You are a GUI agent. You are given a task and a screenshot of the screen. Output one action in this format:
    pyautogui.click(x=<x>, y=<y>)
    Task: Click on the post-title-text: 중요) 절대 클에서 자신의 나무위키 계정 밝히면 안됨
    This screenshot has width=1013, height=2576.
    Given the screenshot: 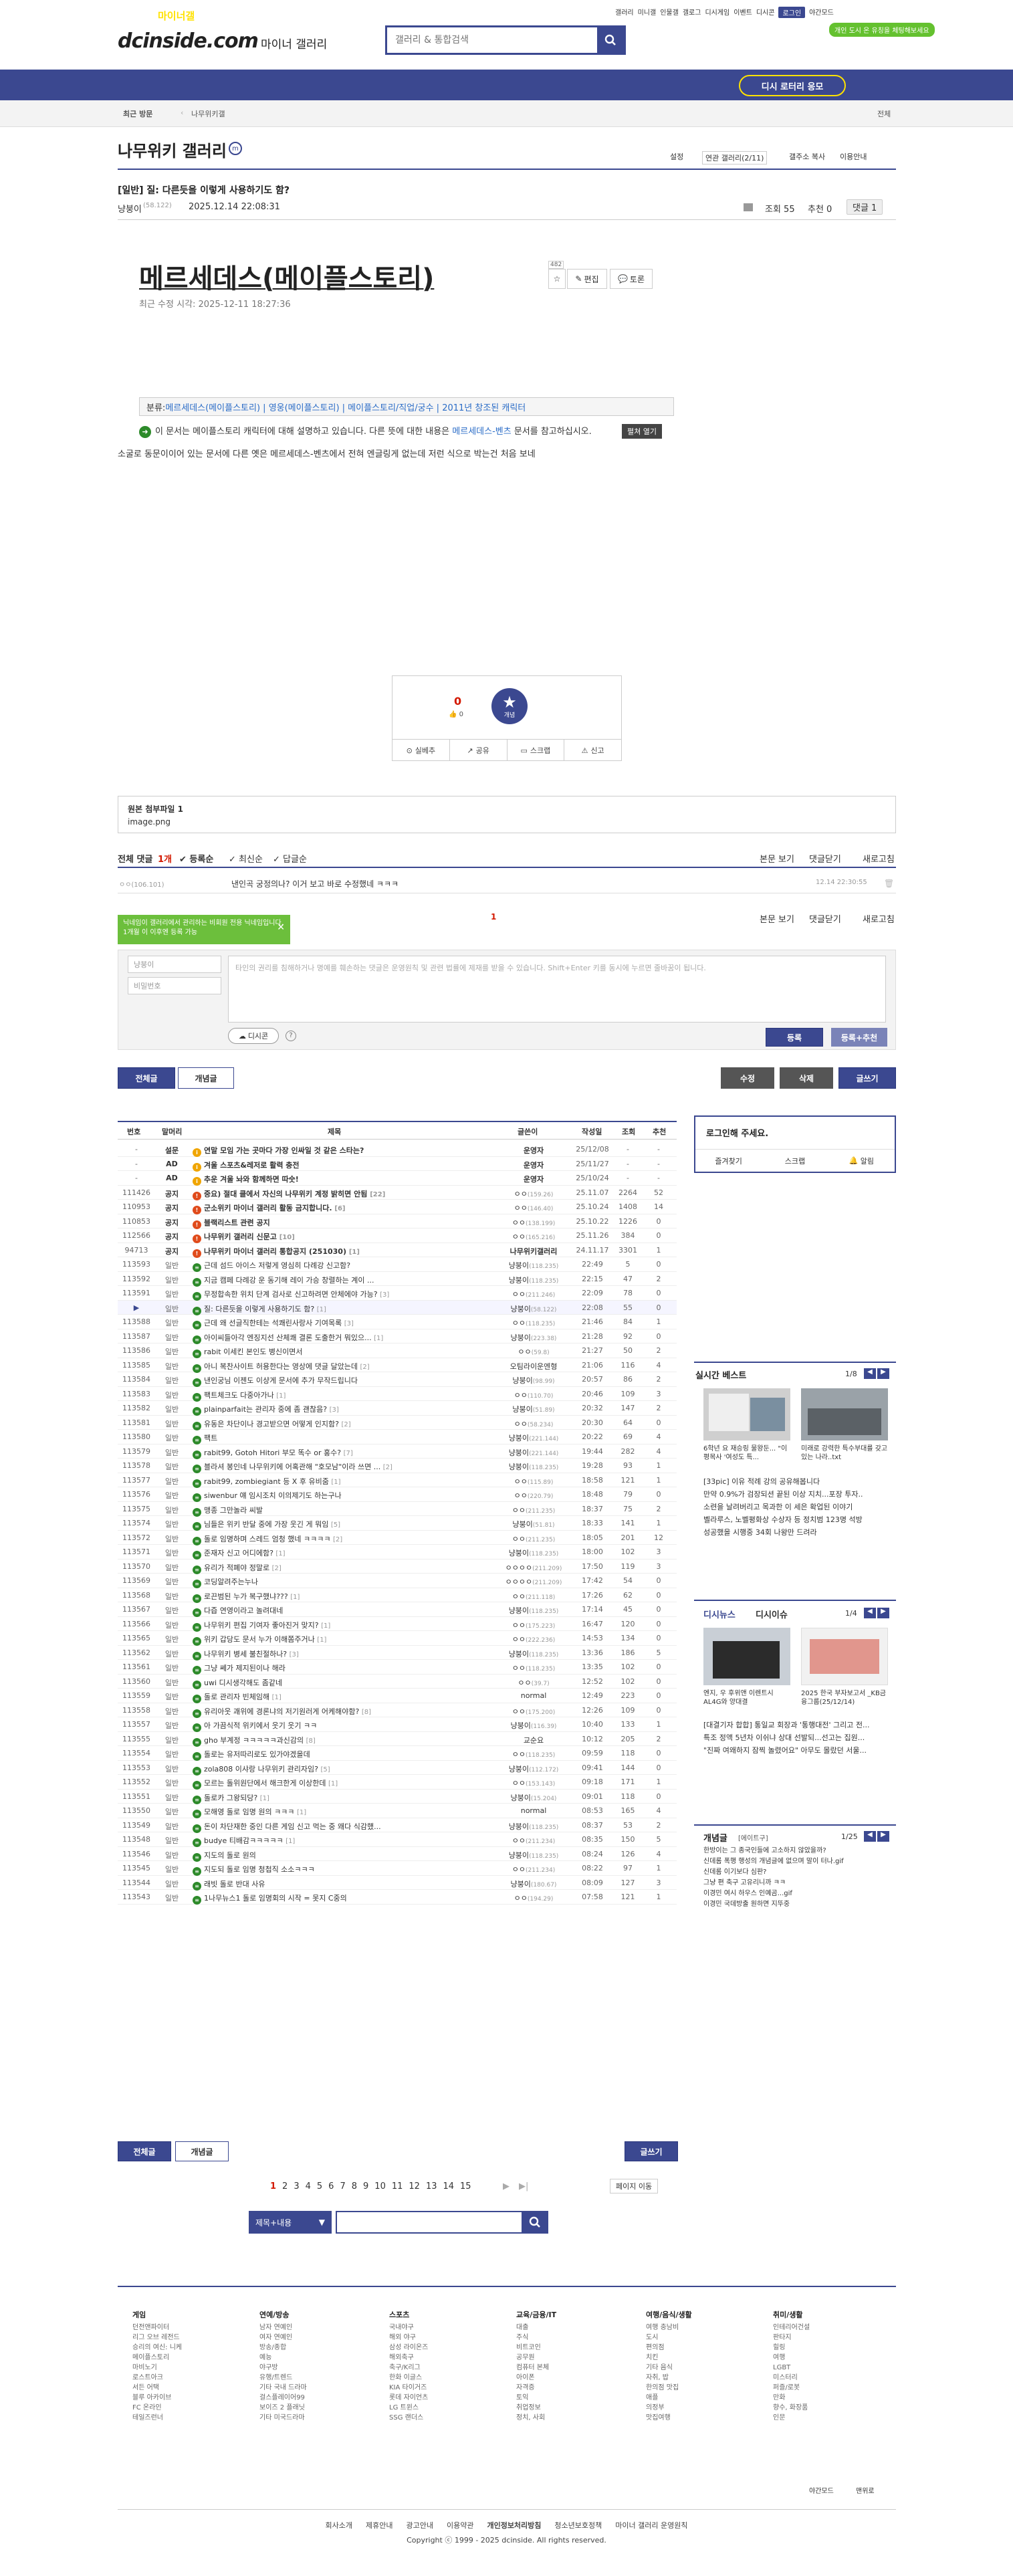 What is the action you would take?
    pyautogui.click(x=285, y=1194)
    